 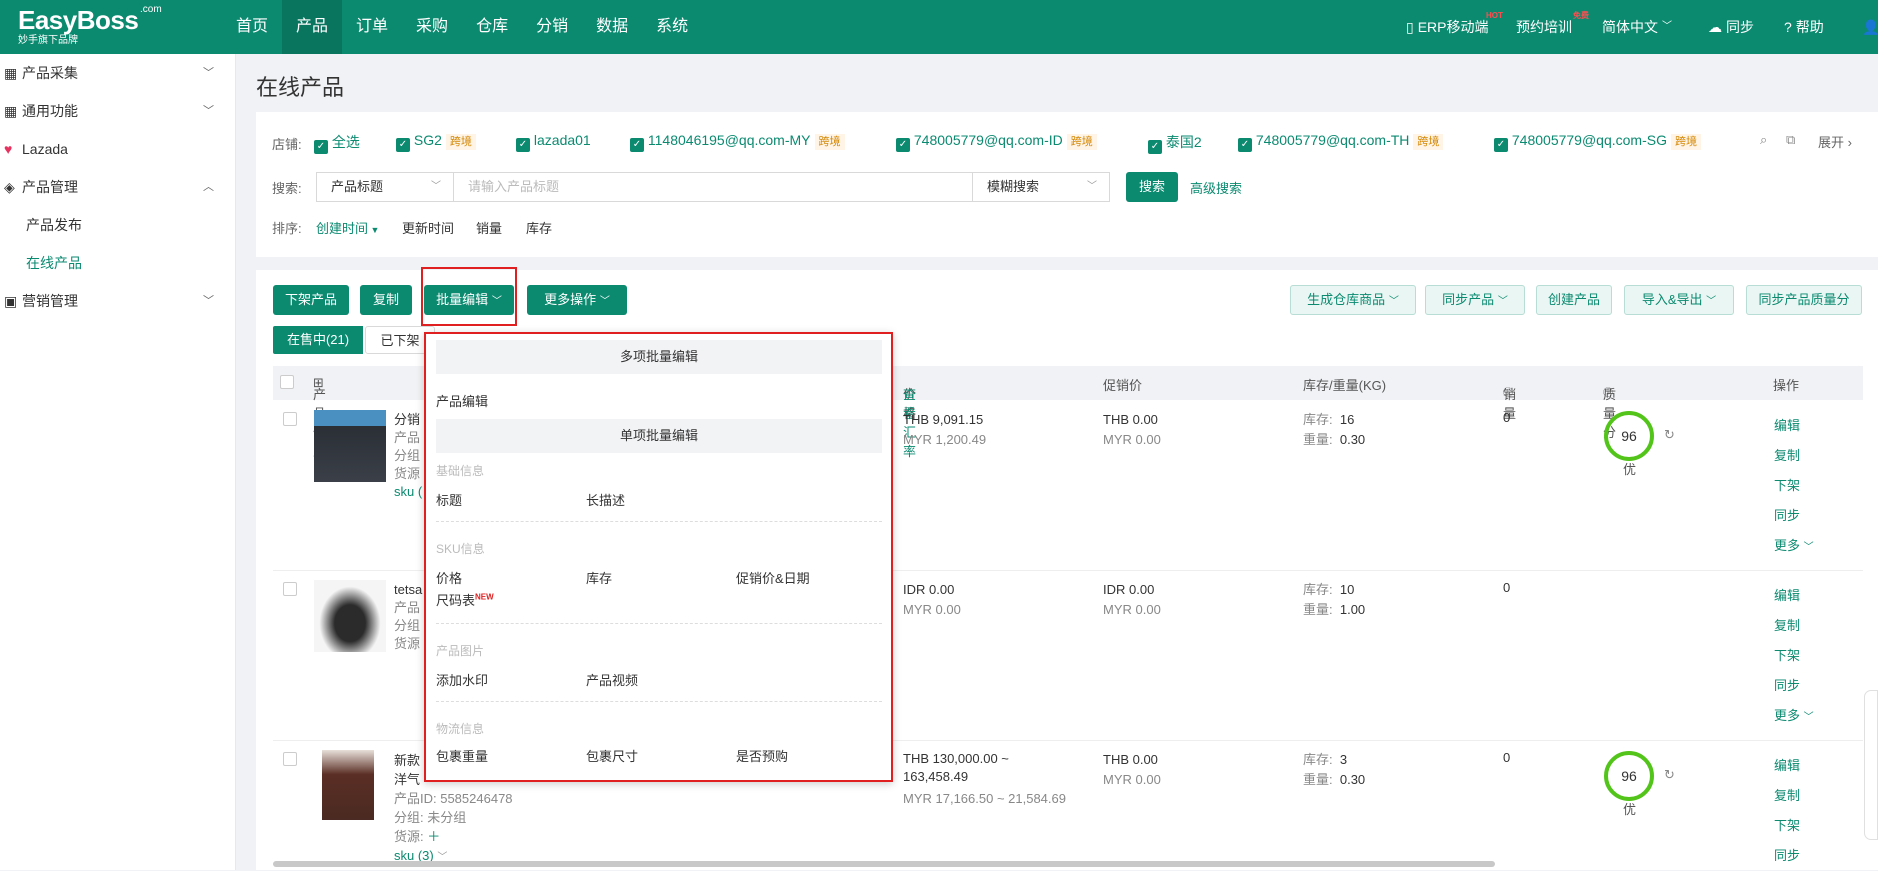 What do you see at coordinates (1544, 27) in the screenshot?
I see `training-link: 预约培训` at bounding box center [1544, 27].